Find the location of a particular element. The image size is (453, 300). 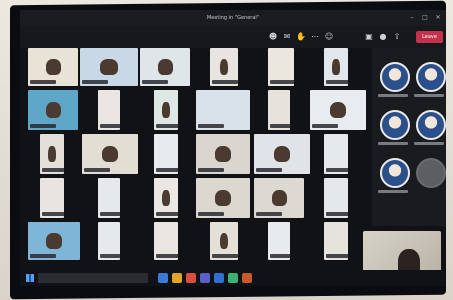

powerpoint-icon is located at coordinates (247, 278).